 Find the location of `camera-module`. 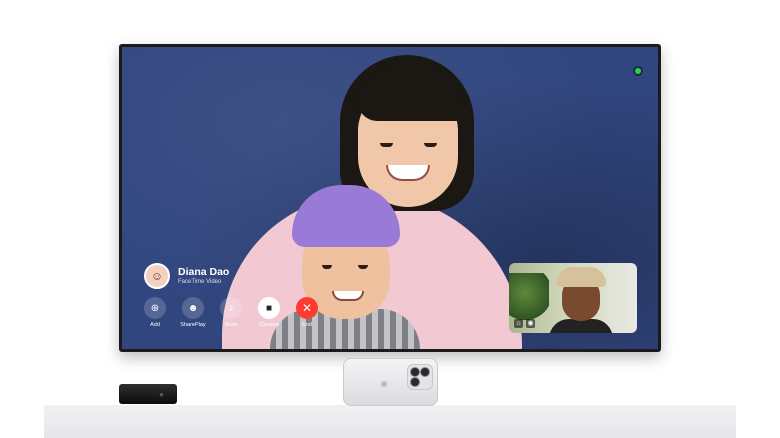

camera-module is located at coordinates (420, 377).